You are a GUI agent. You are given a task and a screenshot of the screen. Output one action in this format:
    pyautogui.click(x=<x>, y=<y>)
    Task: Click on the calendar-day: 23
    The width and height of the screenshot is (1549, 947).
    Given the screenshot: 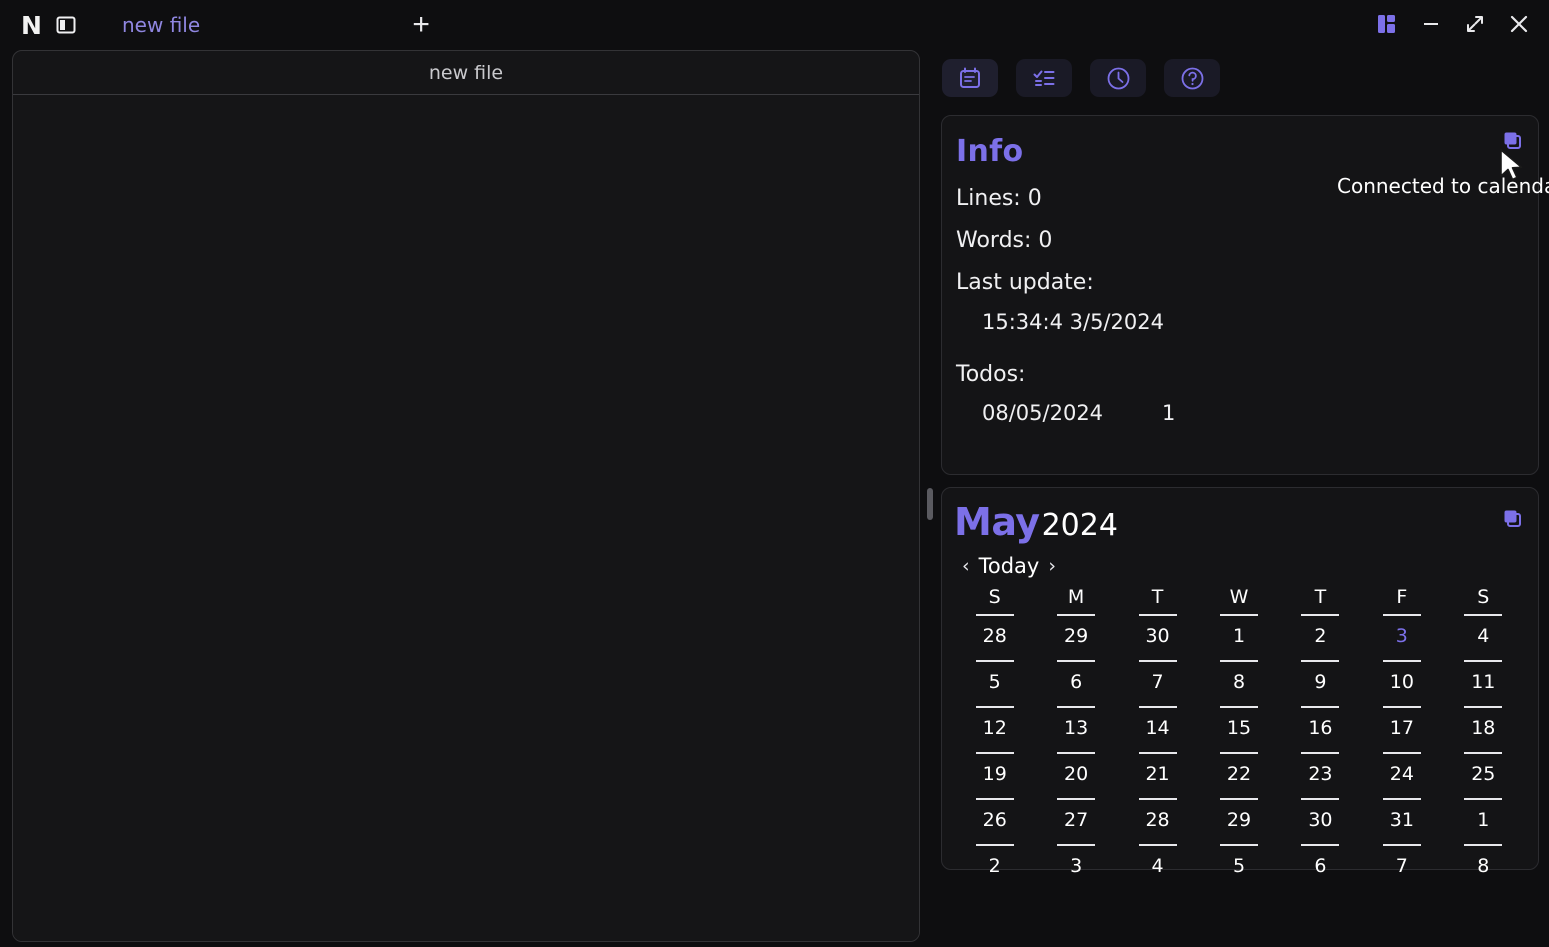 What is the action you would take?
    pyautogui.click(x=1320, y=772)
    